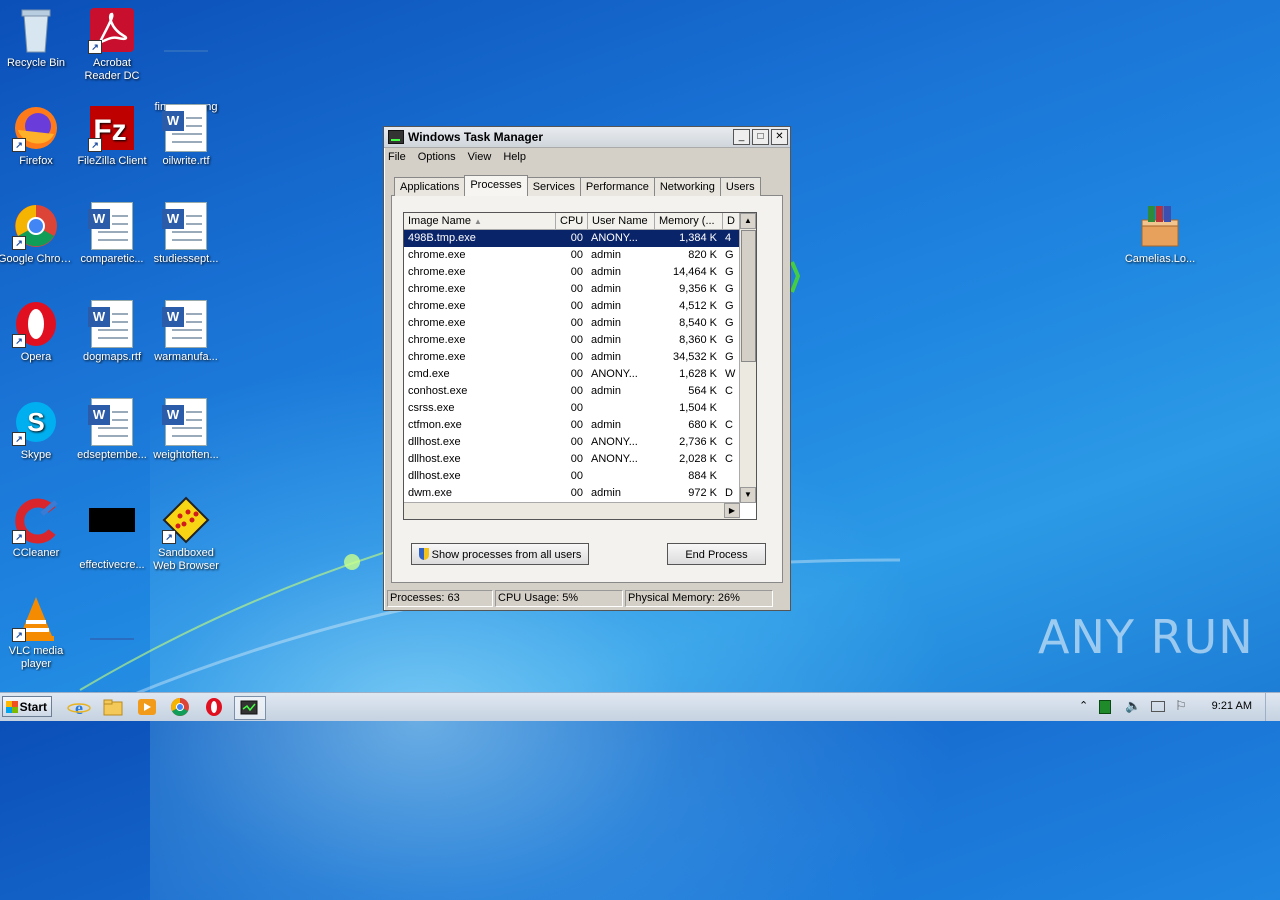  Describe the element at coordinates (186, 520) in the screenshot. I see `sandboxie-icon: ↗` at that location.